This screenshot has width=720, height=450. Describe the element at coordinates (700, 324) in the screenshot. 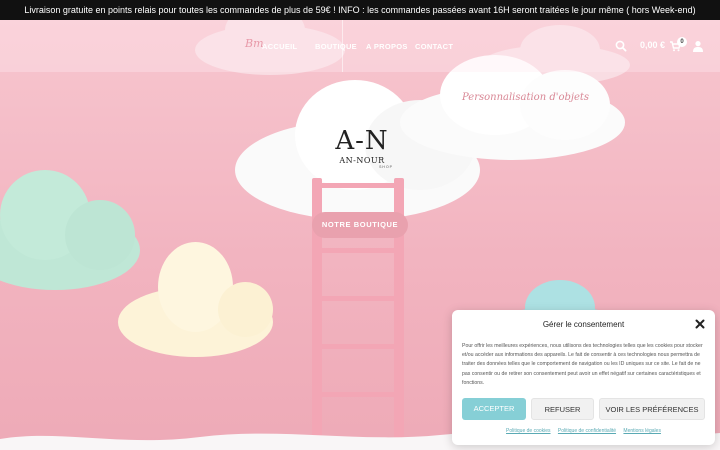

I see `close-icon` at that location.